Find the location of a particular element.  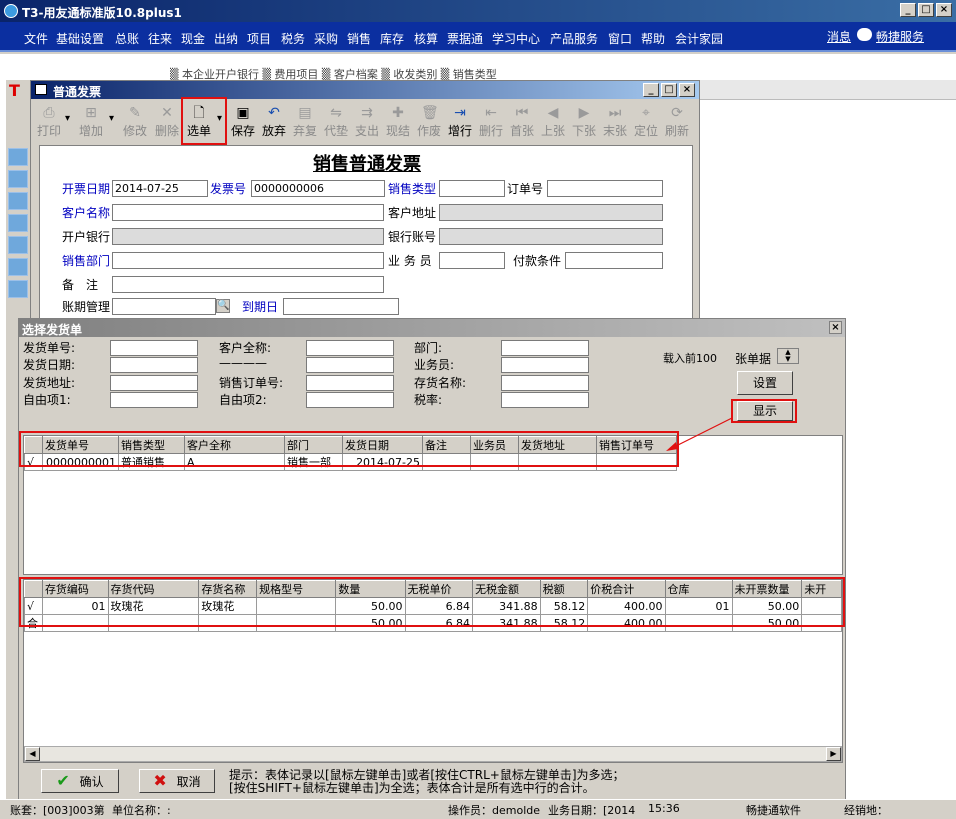

last-icon: ⏭ is located at coordinates (615, 113).